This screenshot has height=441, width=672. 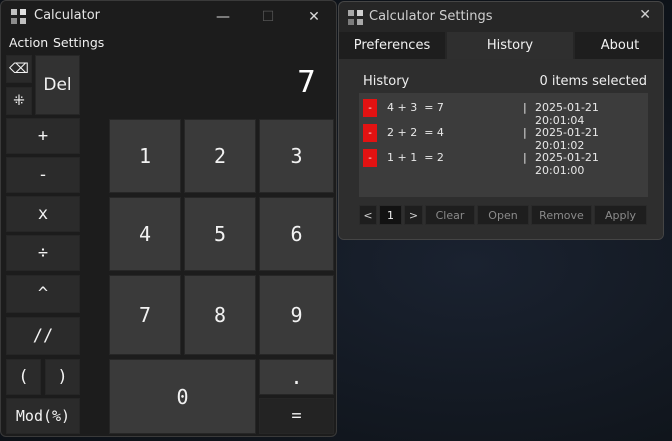 What do you see at coordinates (43, 136) in the screenshot?
I see `plus-button: +` at bounding box center [43, 136].